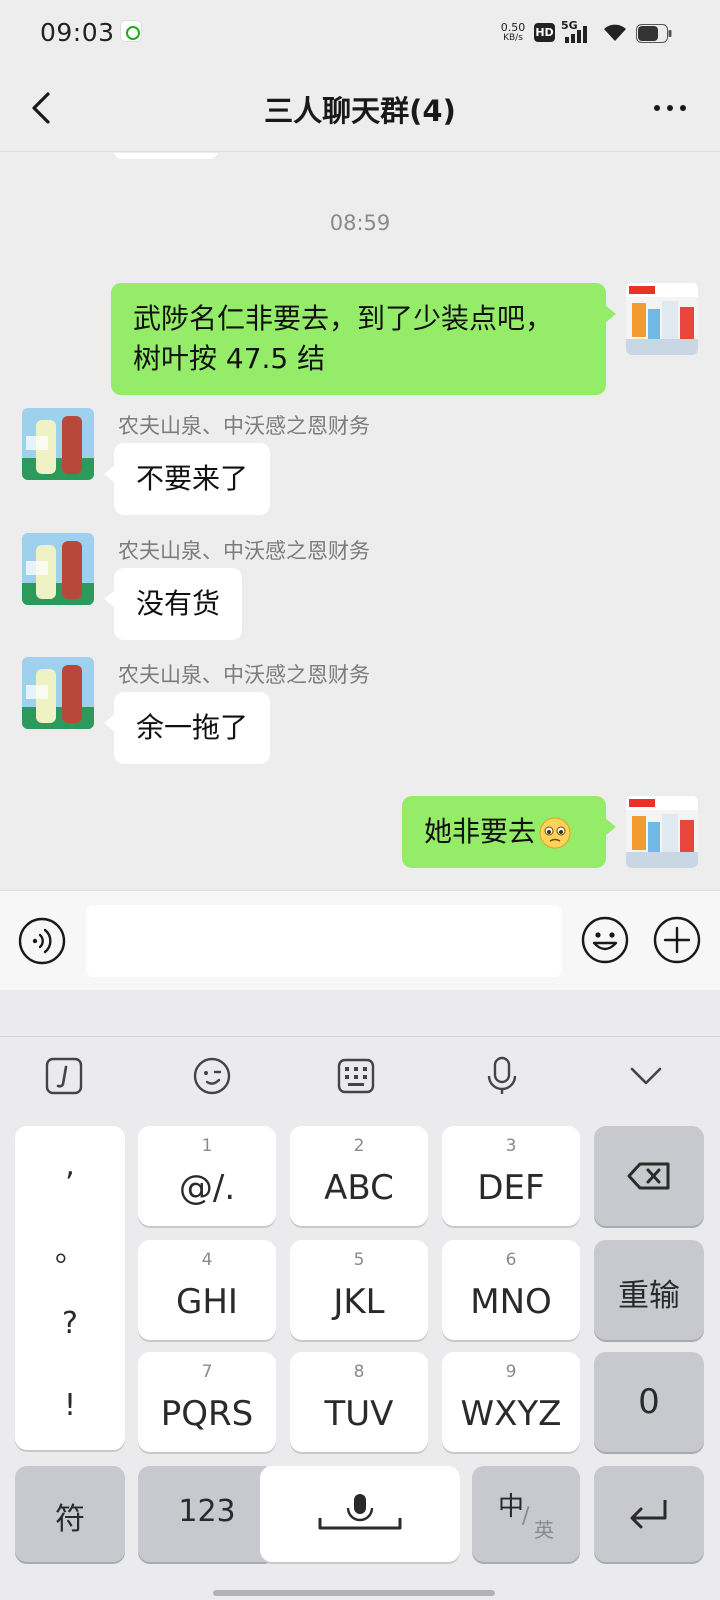 This screenshot has width=720, height=1600. I want to click on punctuation-key-period: 。, so click(70, 1248).